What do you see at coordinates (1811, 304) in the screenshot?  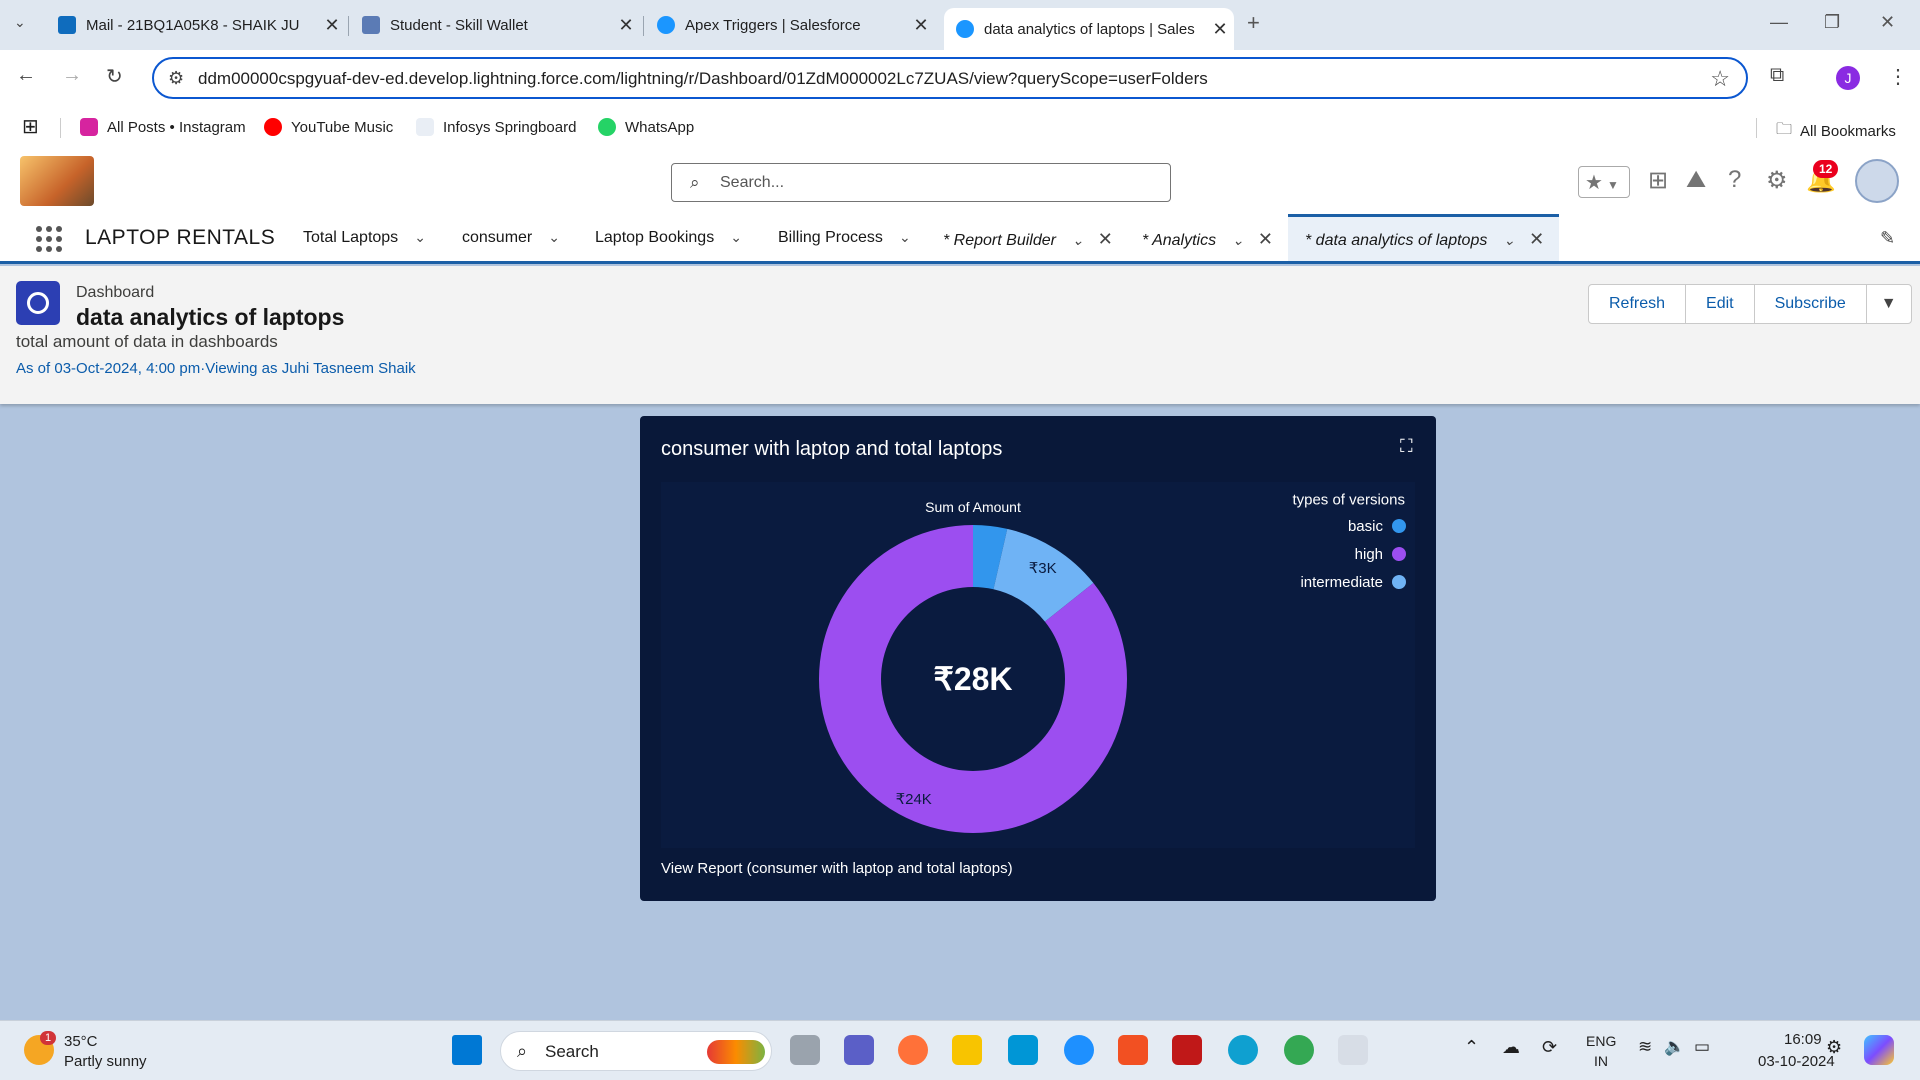 I see `subscribe-button: Subscribe` at bounding box center [1811, 304].